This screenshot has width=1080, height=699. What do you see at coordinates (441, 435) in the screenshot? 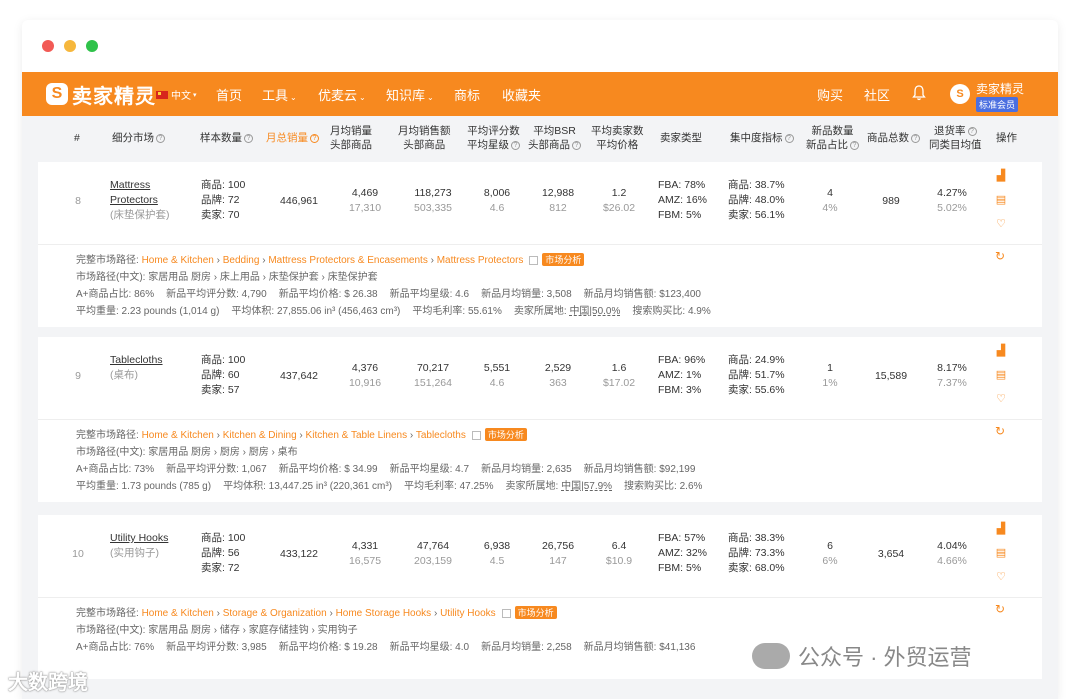
I see `breadcrumb-link: Tablecloths` at bounding box center [441, 435].